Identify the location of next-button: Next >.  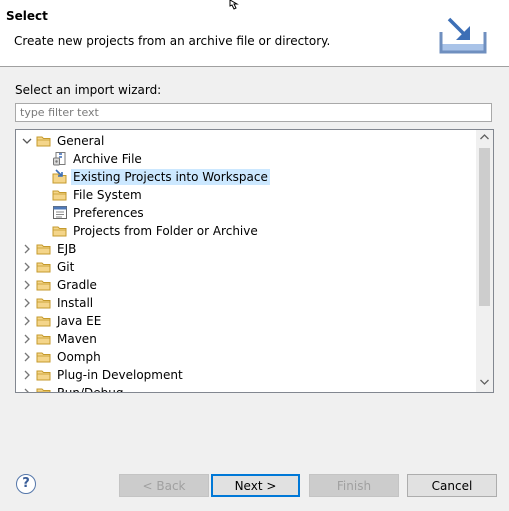
(255, 485).